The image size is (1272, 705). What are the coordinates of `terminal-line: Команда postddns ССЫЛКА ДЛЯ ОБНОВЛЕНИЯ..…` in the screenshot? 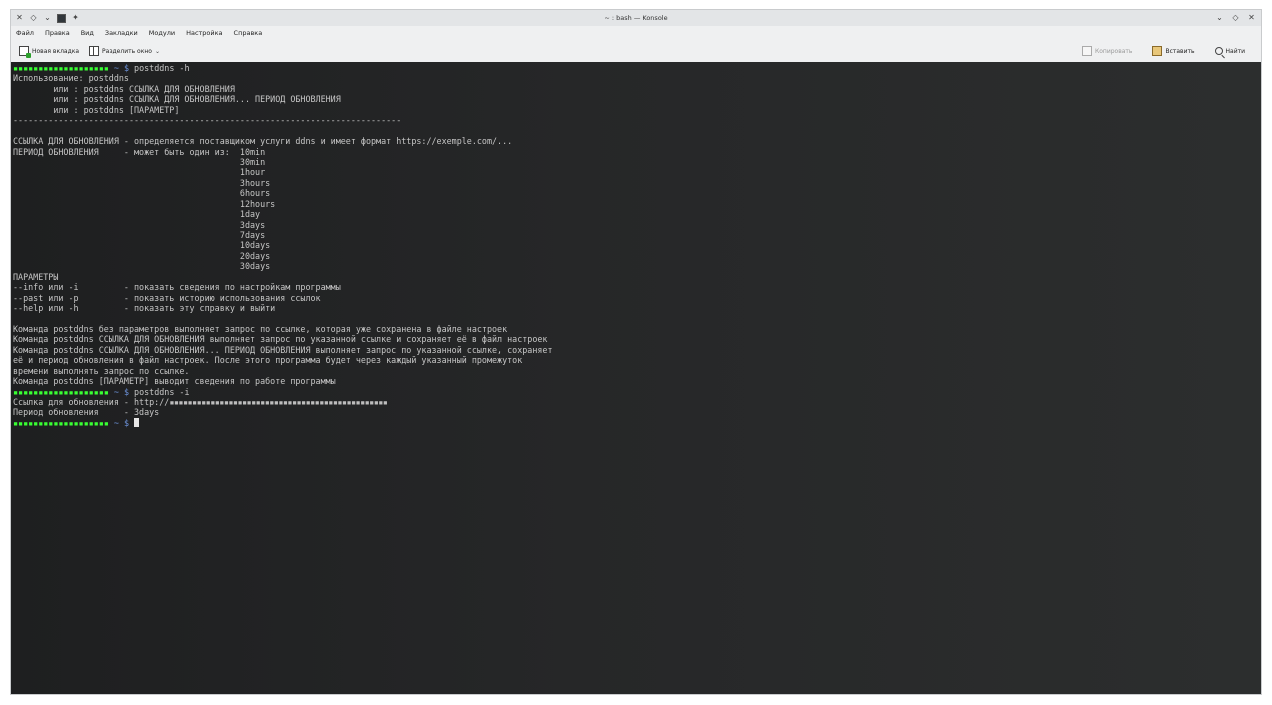 It's located at (283, 349).